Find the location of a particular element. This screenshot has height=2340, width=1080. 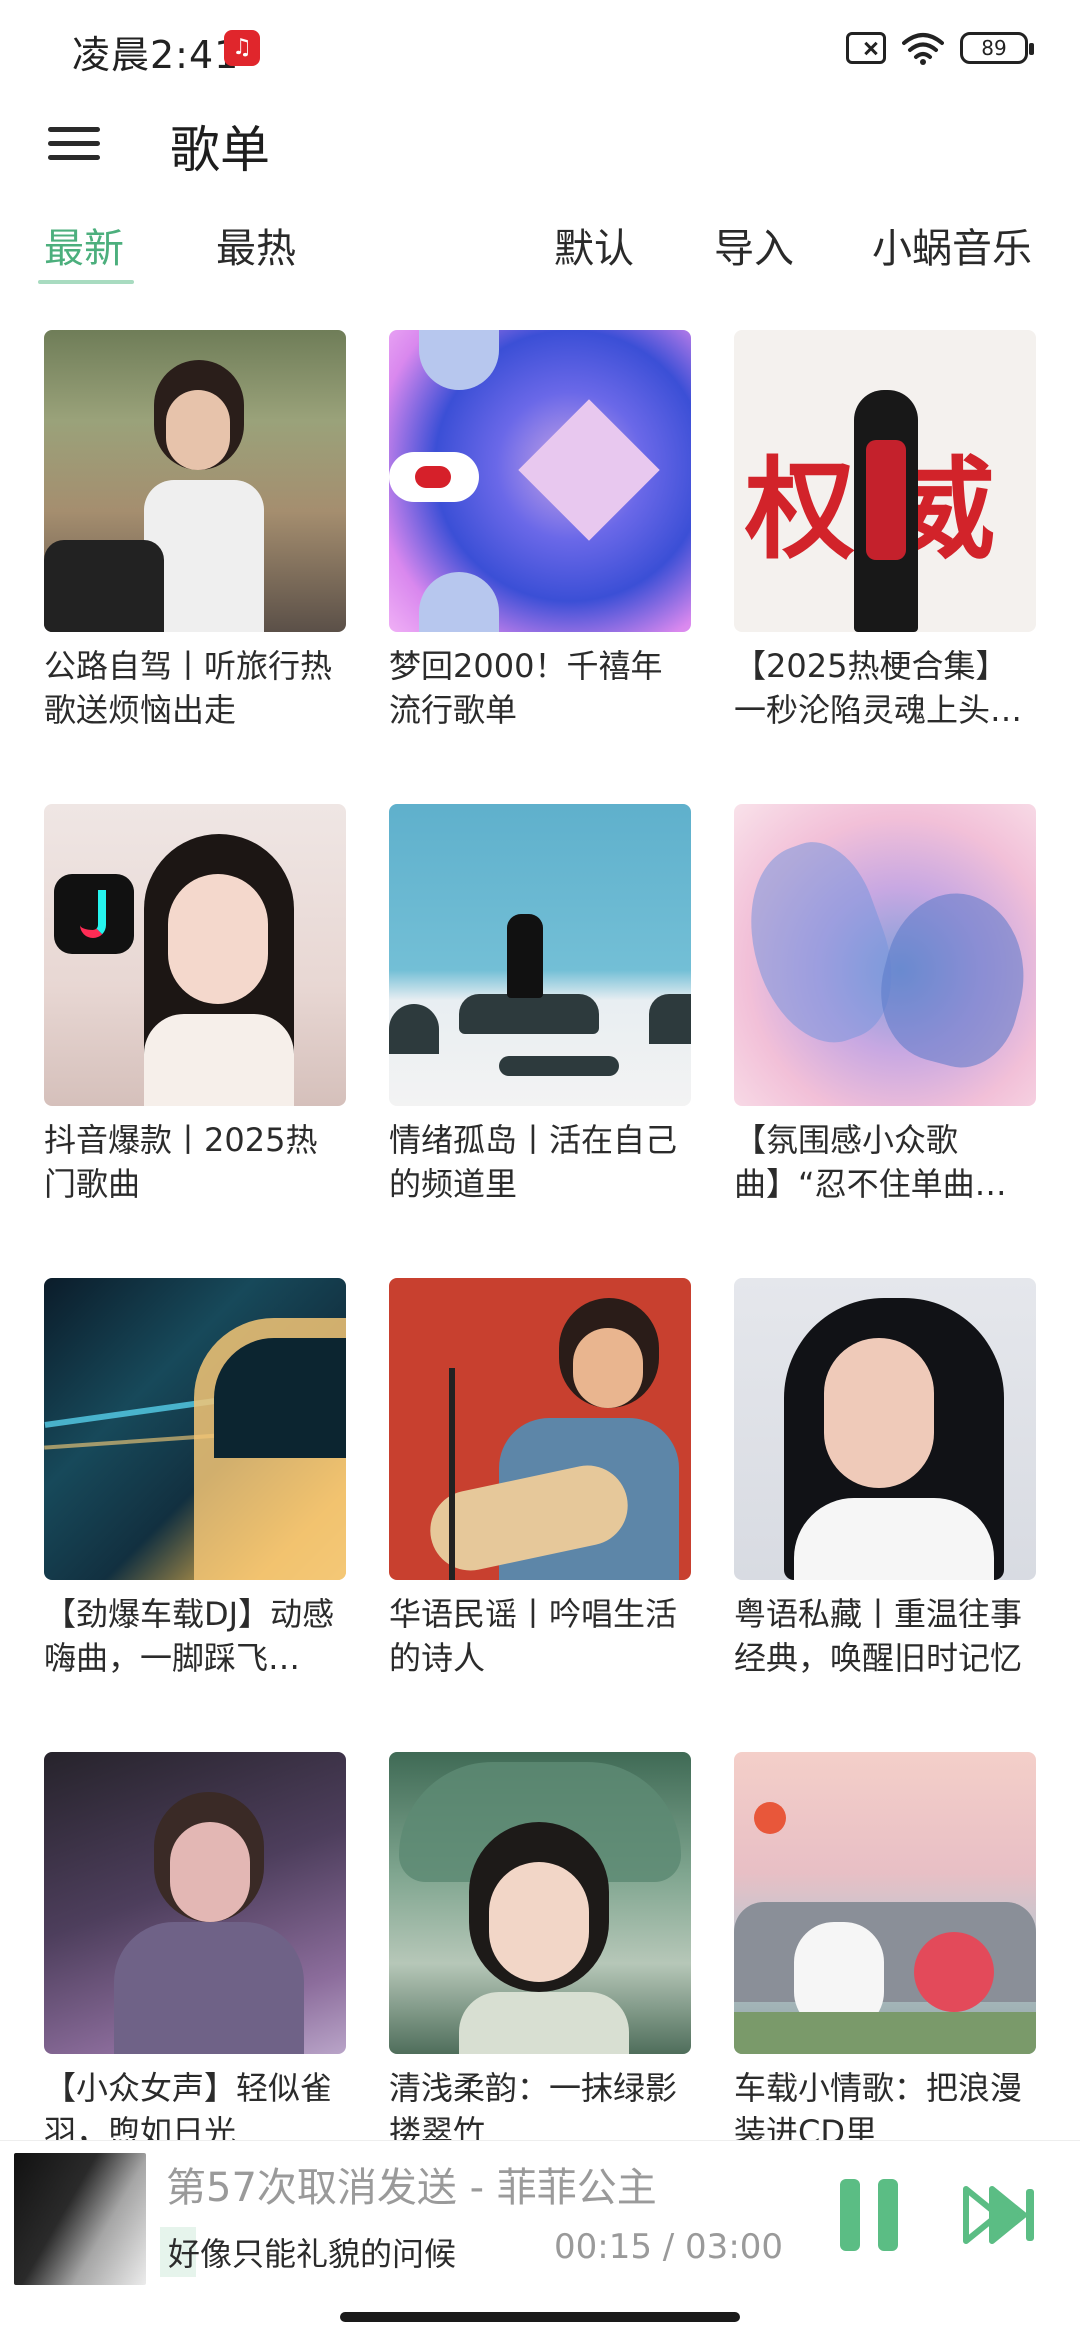

playlist-card: 情绪孤岛丨活在自己的频道里 is located at coordinates (540, 1005).